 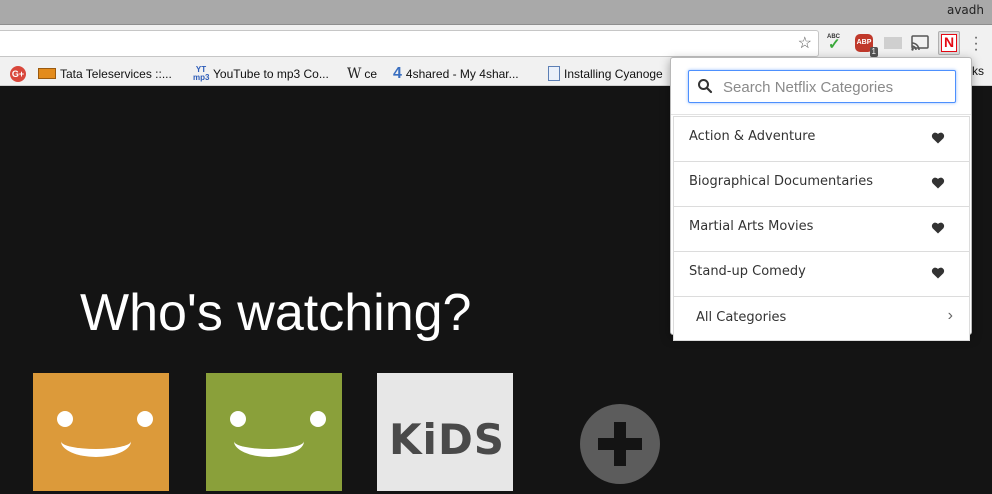 What do you see at coordinates (605, 73) in the screenshot?
I see `bookmark-installing-cyanogen: Installing Cyanoge` at bounding box center [605, 73].